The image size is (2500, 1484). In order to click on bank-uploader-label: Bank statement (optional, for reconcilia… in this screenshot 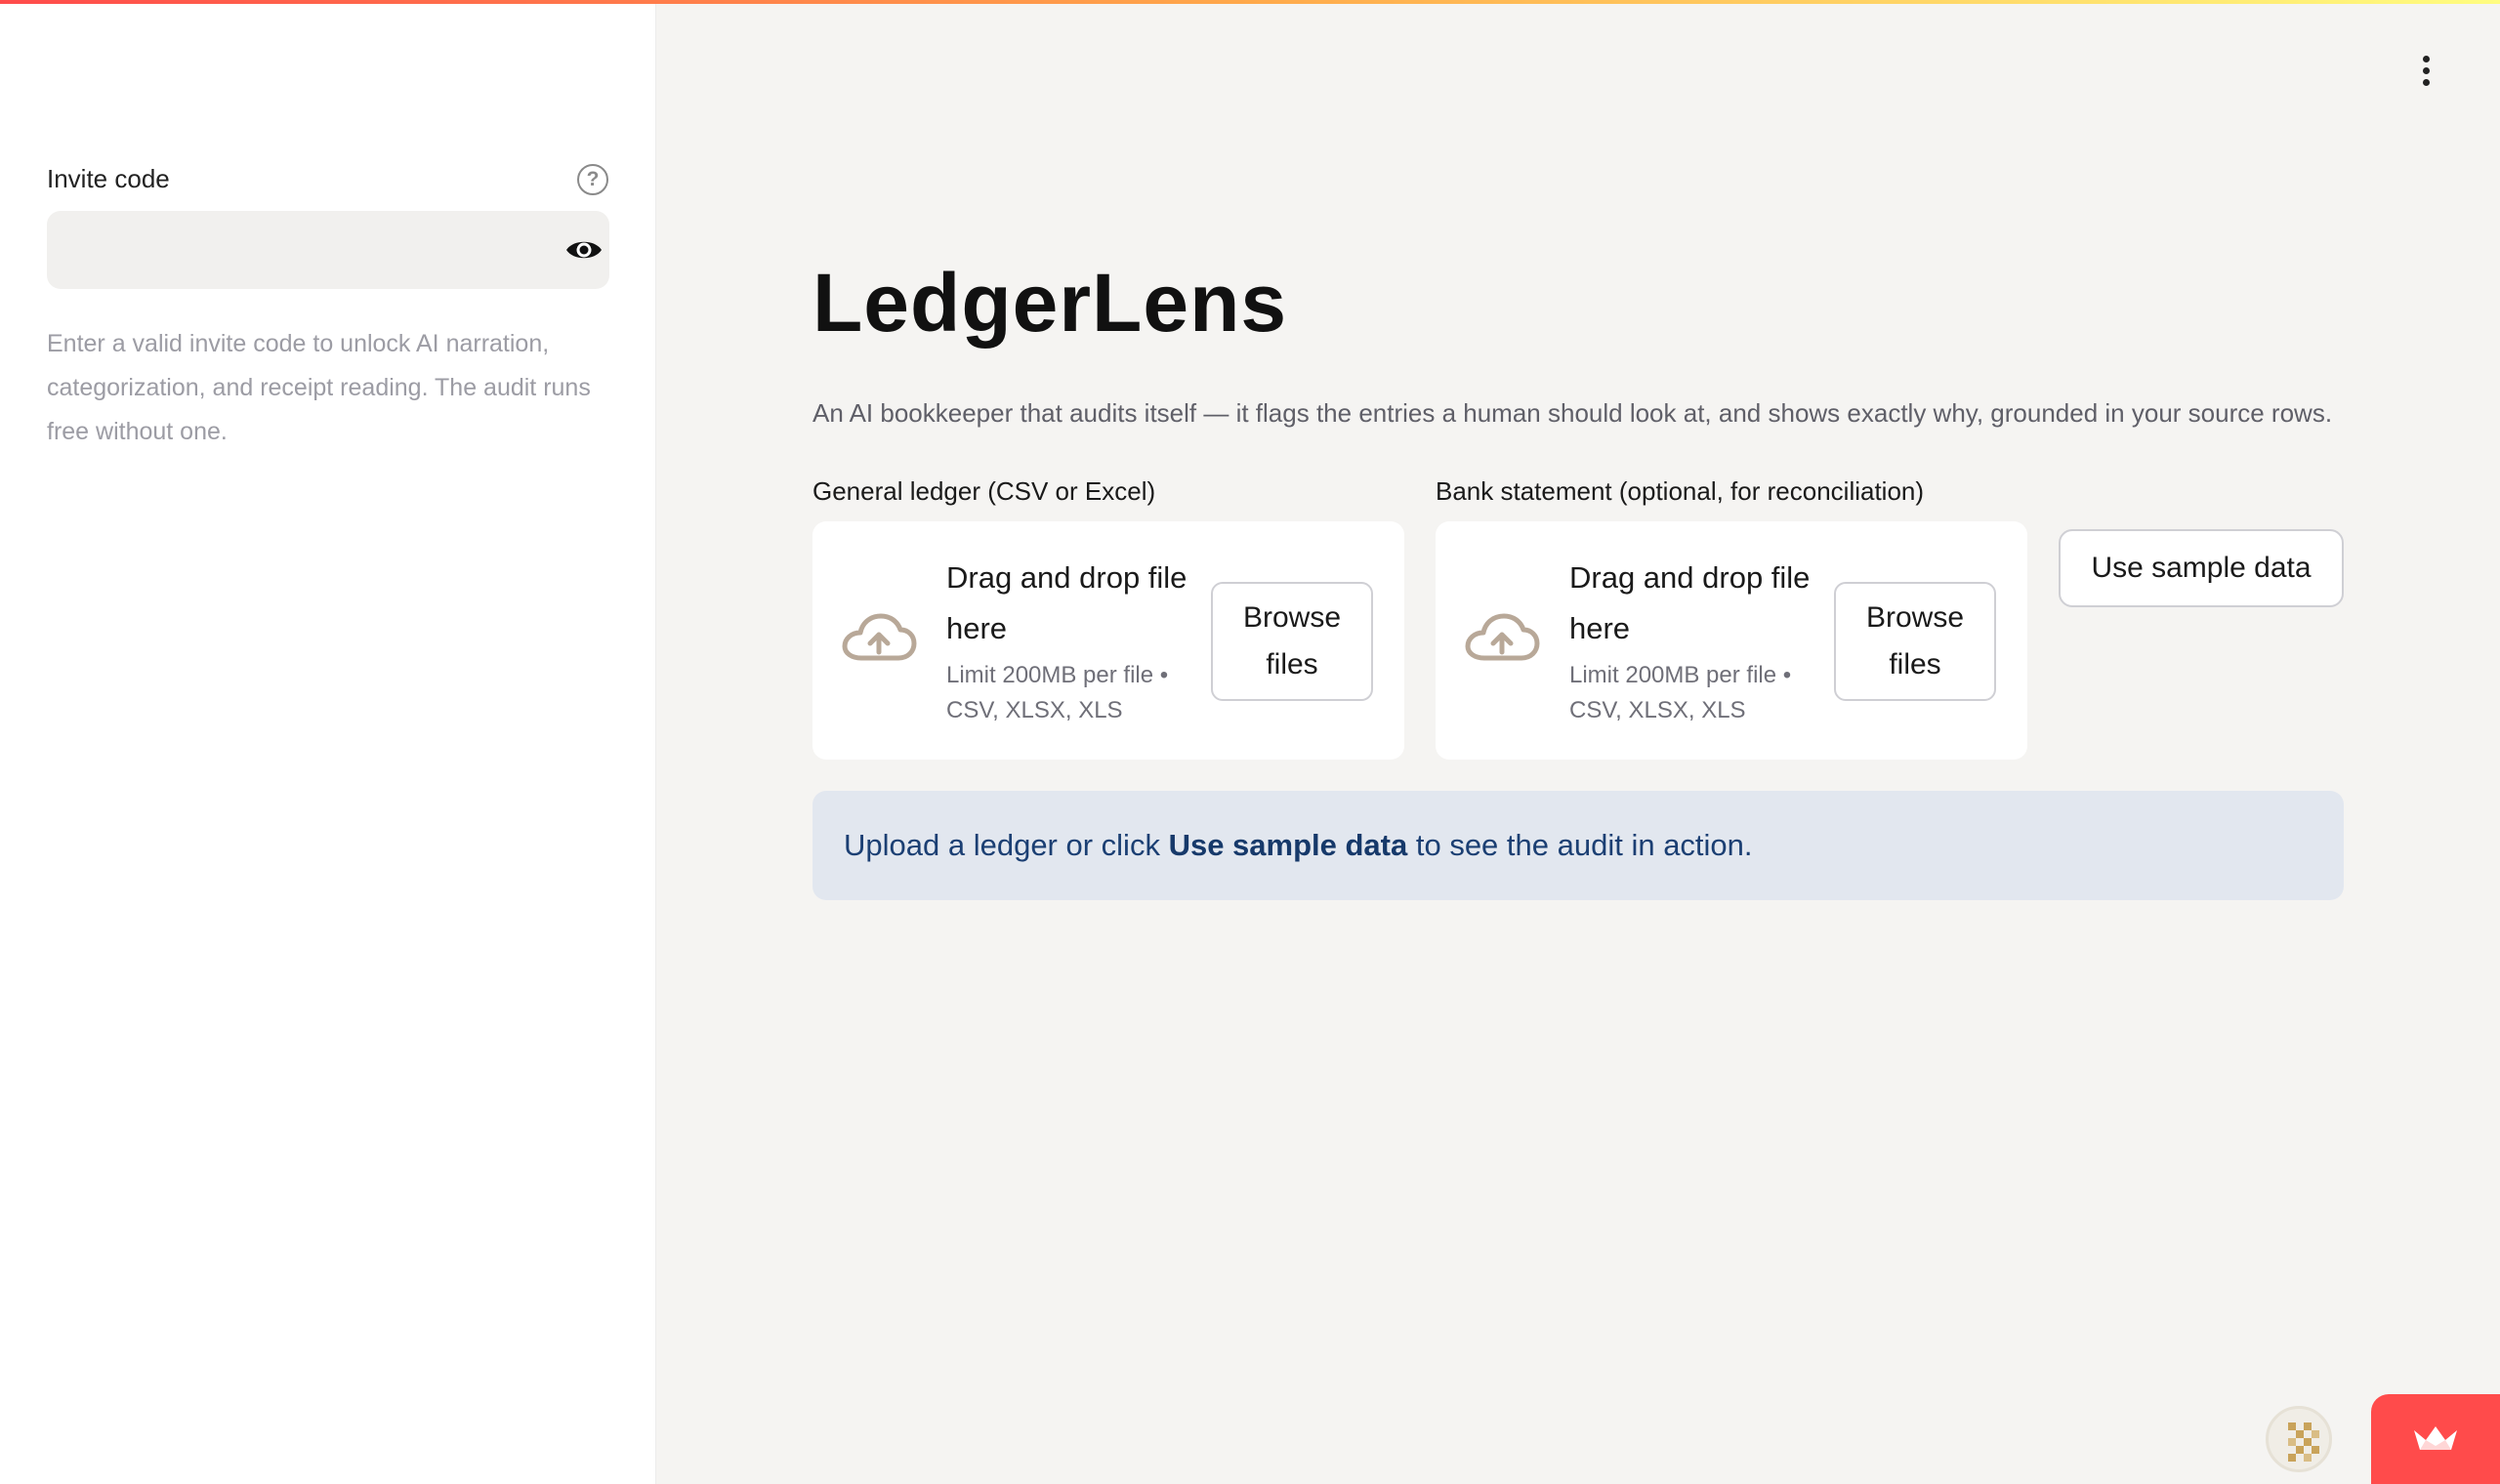, I will do `click(1680, 491)`.